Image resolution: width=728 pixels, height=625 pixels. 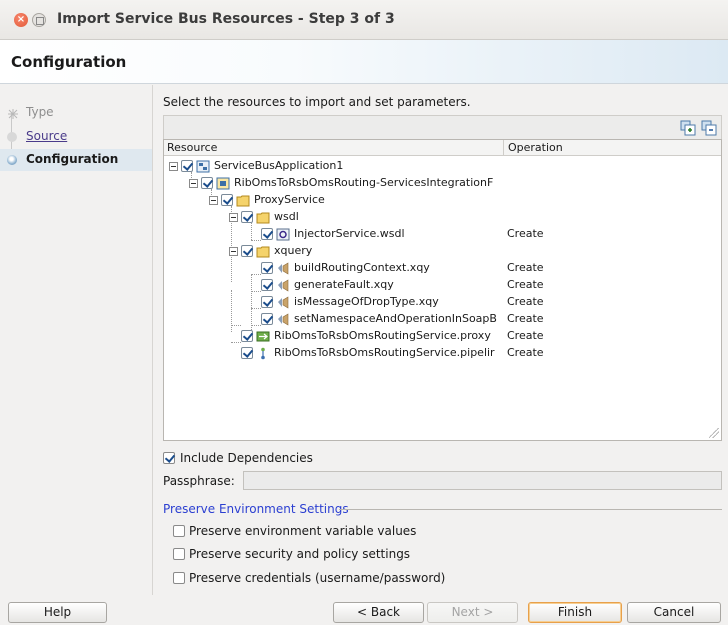 I want to click on tree-item-label: InjectorService.wsdl, so click(x=349, y=233).